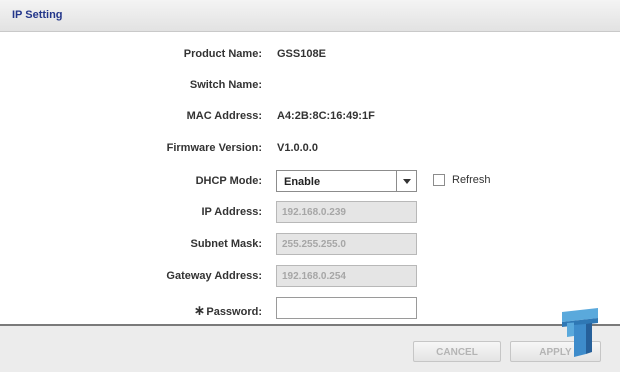 This screenshot has height=372, width=620. I want to click on firmware-version-label: Firmware Version:, so click(214, 148).